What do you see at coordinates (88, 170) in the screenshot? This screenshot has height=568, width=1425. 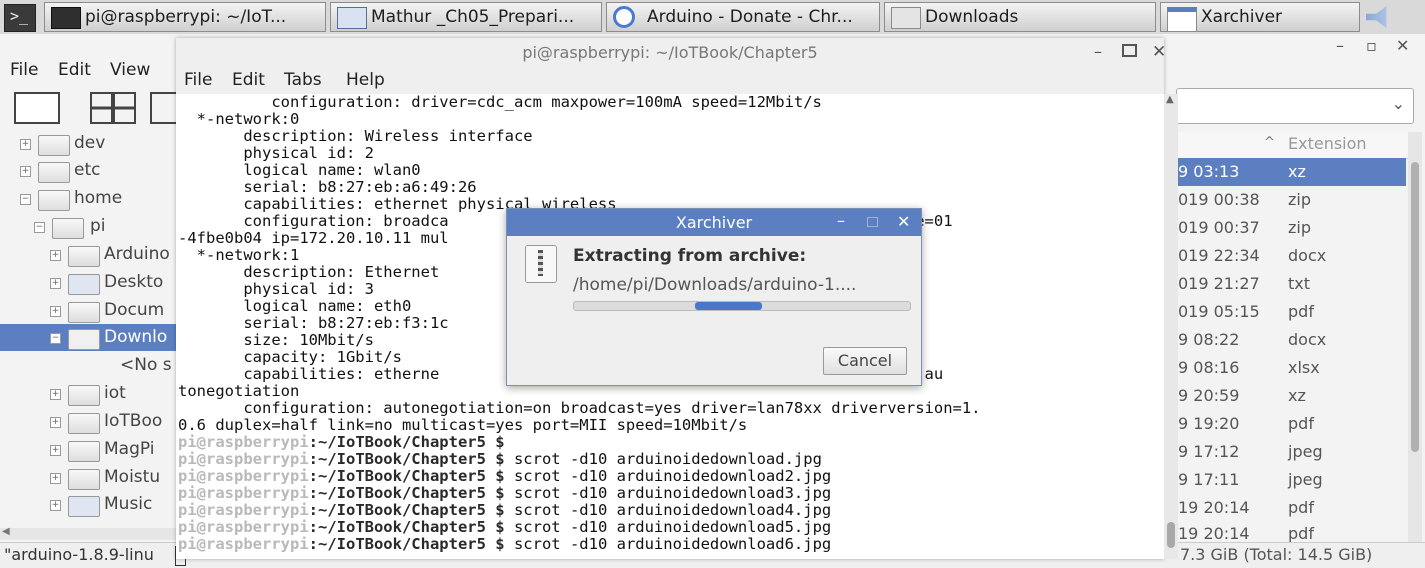 I see `tree-item-etc: + etc` at bounding box center [88, 170].